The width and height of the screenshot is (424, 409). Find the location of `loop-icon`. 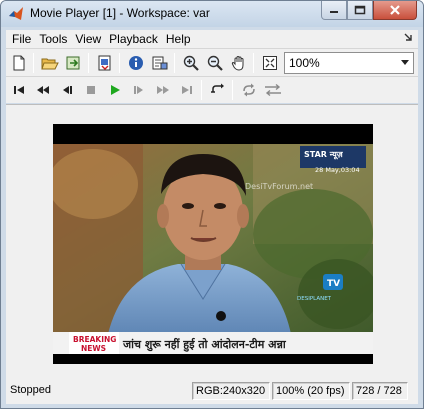

loop-icon is located at coordinates (217, 88).